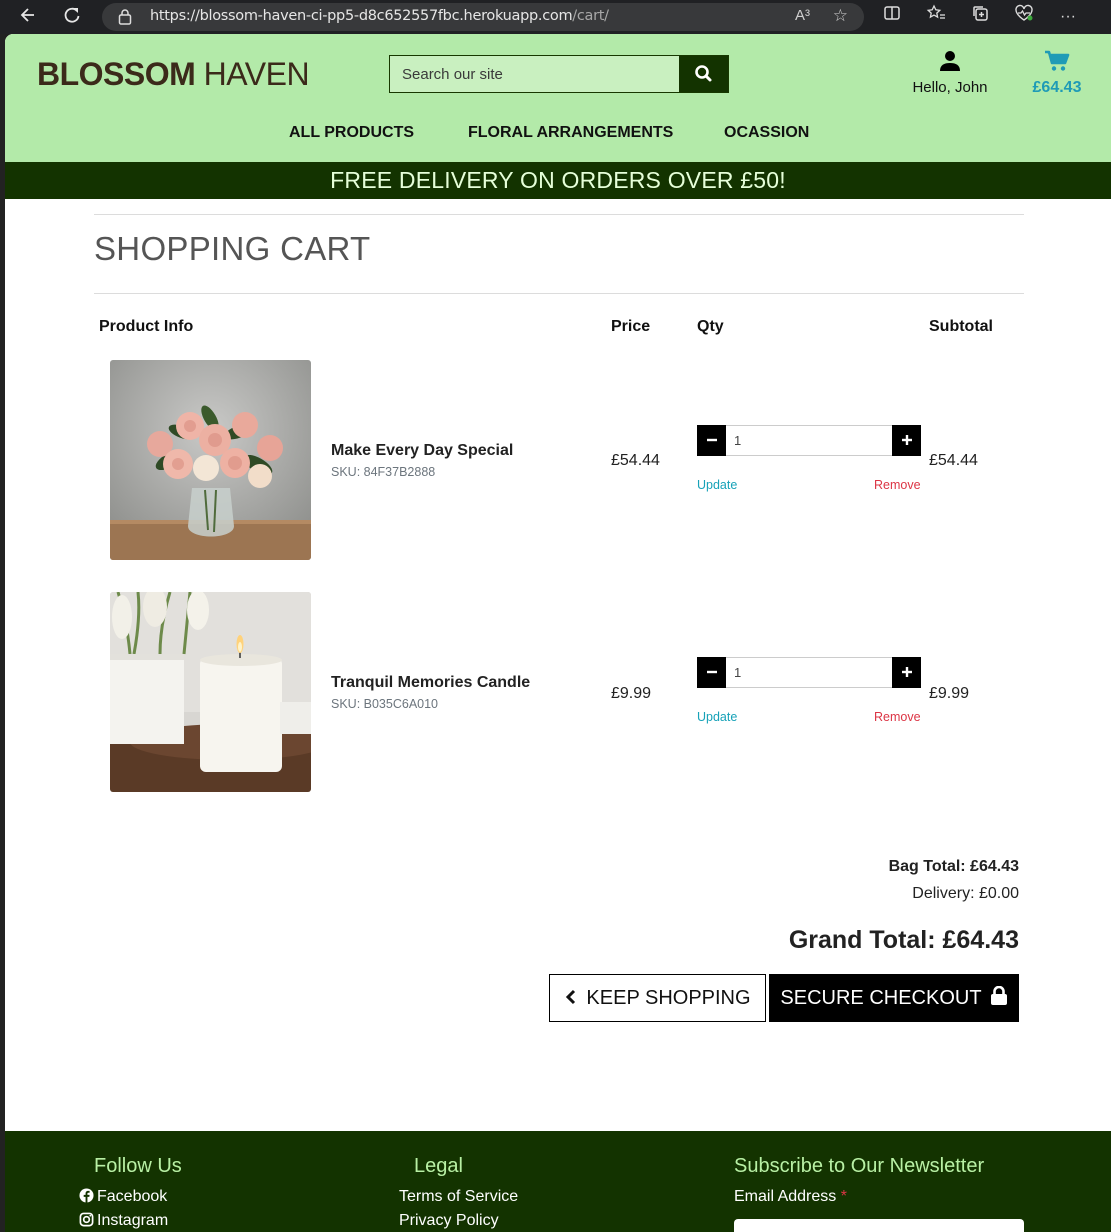 The image size is (1111, 1232). What do you see at coordinates (879, 1225) in the screenshot?
I see `newsletter-email-input` at bounding box center [879, 1225].